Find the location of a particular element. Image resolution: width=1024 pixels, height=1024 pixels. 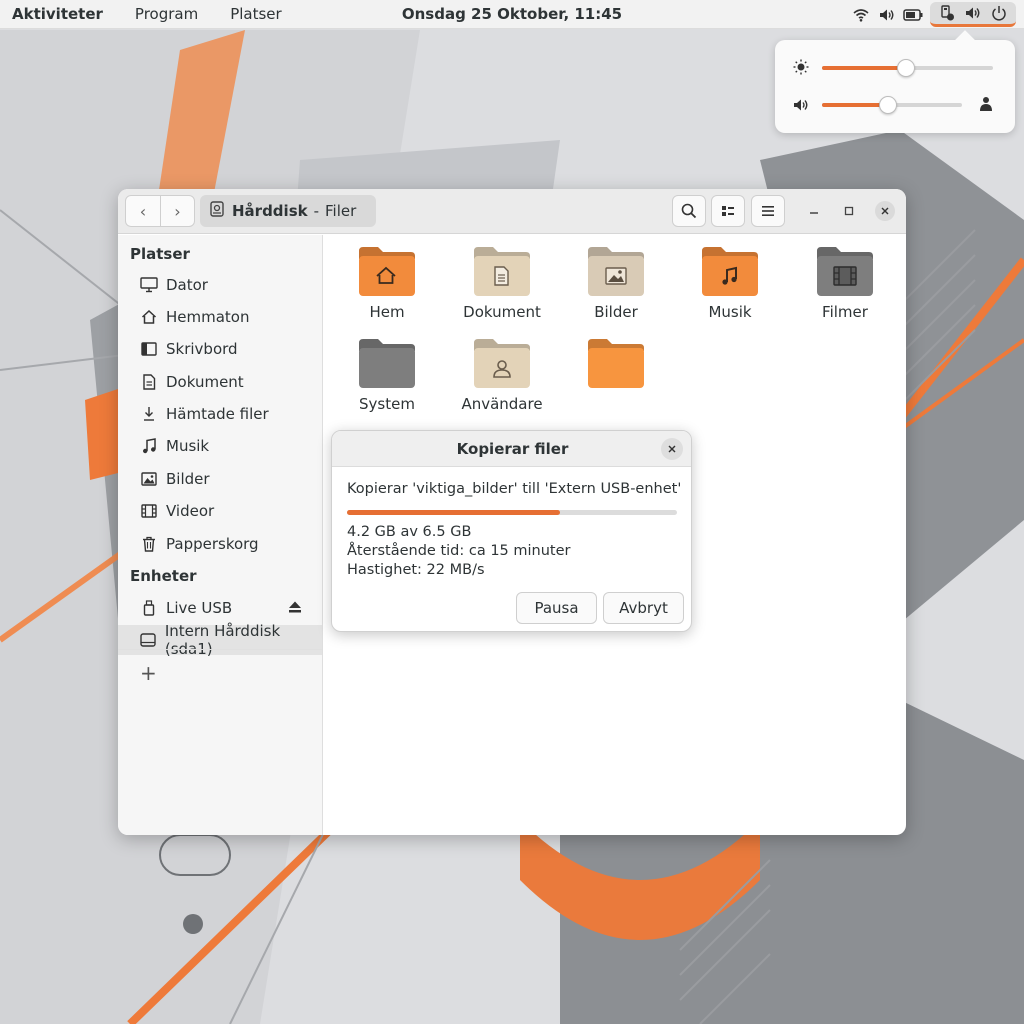

volume-icon is located at coordinates (887, 14).